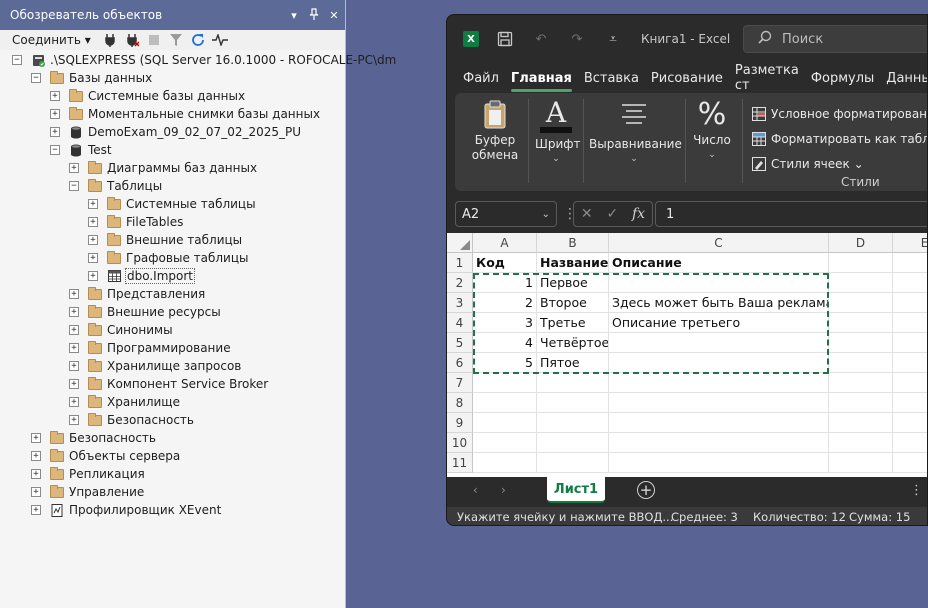 Image resolution: width=928 pixels, height=608 pixels. I want to click on redo-icon: ↷, so click(577, 39).